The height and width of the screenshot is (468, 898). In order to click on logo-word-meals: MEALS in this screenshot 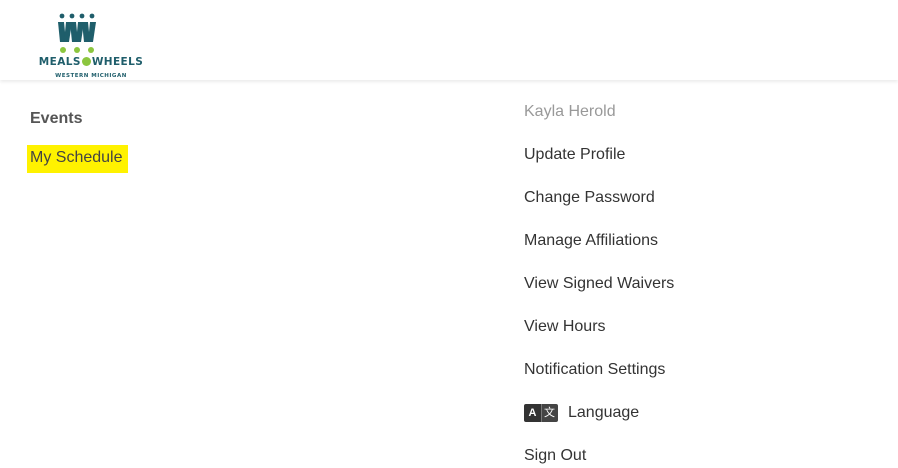, I will do `click(59, 62)`.